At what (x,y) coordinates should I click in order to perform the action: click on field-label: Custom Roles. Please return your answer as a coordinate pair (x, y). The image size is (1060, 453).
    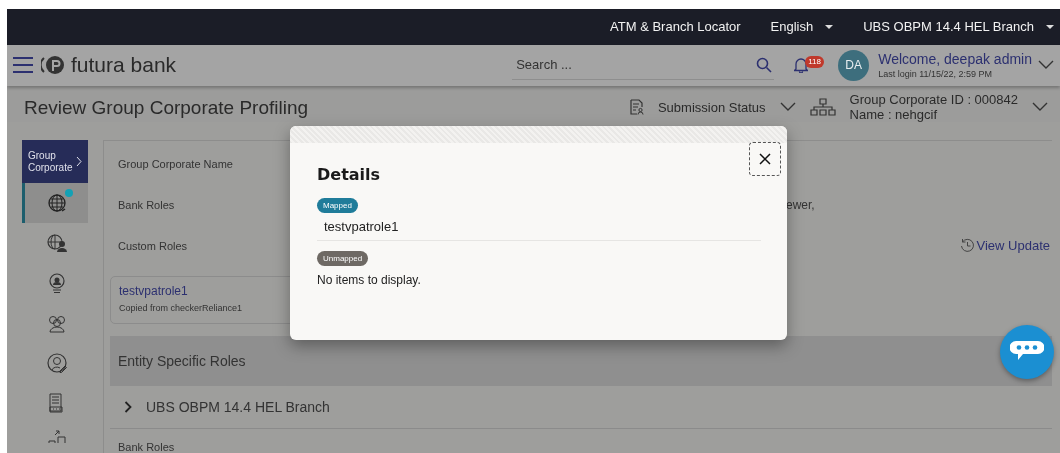
    Looking at the image, I should click on (153, 245).